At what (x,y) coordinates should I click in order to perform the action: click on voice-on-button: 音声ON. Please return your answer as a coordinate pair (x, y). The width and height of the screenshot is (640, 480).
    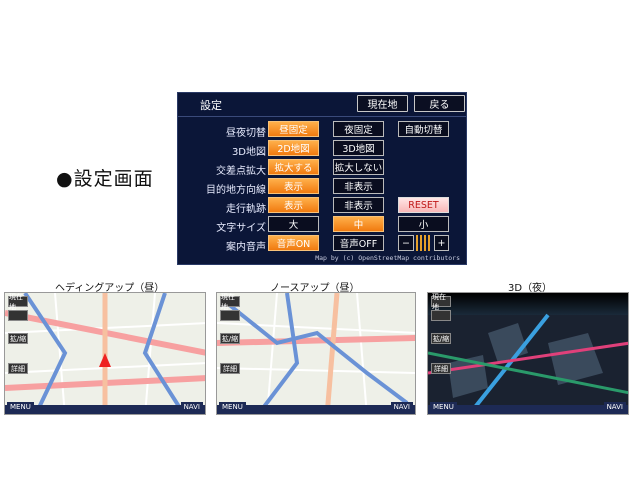
    Looking at the image, I should click on (293, 243).